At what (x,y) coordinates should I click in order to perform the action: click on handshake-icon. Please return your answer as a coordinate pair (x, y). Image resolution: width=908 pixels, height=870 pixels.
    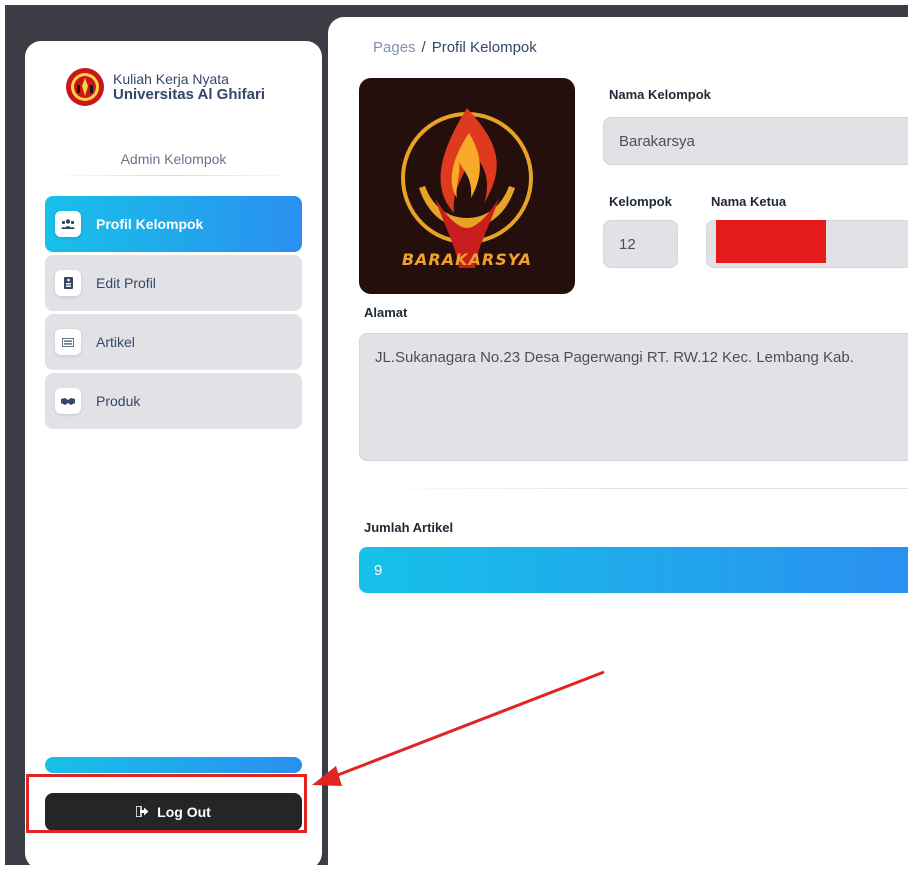
    Looking at the image, I should click on (68, 401).